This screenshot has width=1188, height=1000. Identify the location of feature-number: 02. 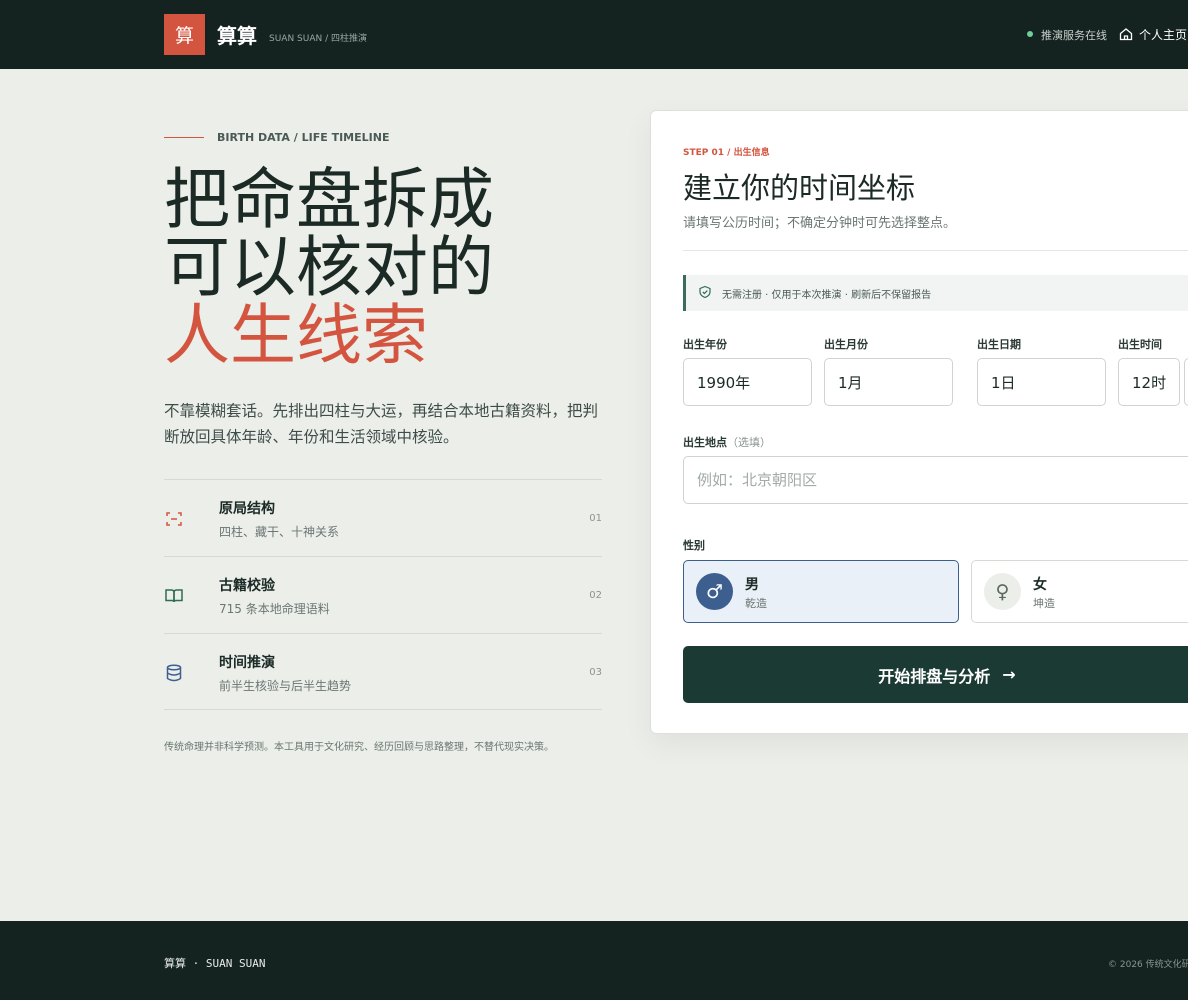
(595, 595).